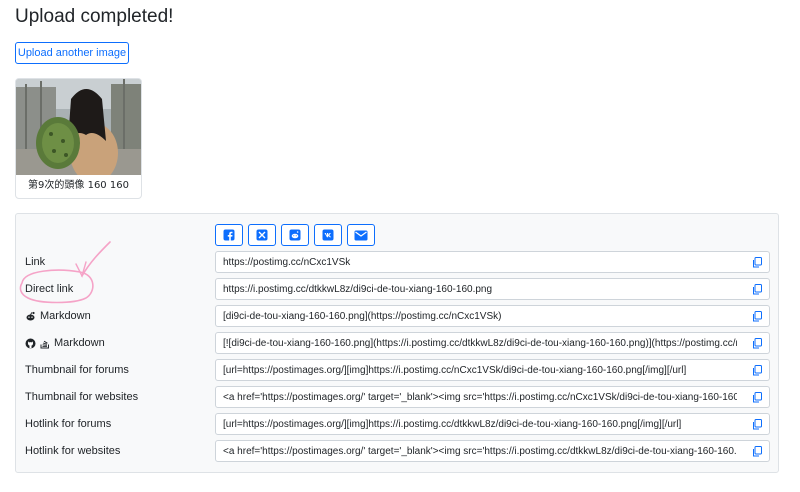 This screenshot has height=492, width=800. What do you see at coordinates (480, 397) in the screenshot?
I see `thumbnail-websites-field` at bounding box center [480, 397].